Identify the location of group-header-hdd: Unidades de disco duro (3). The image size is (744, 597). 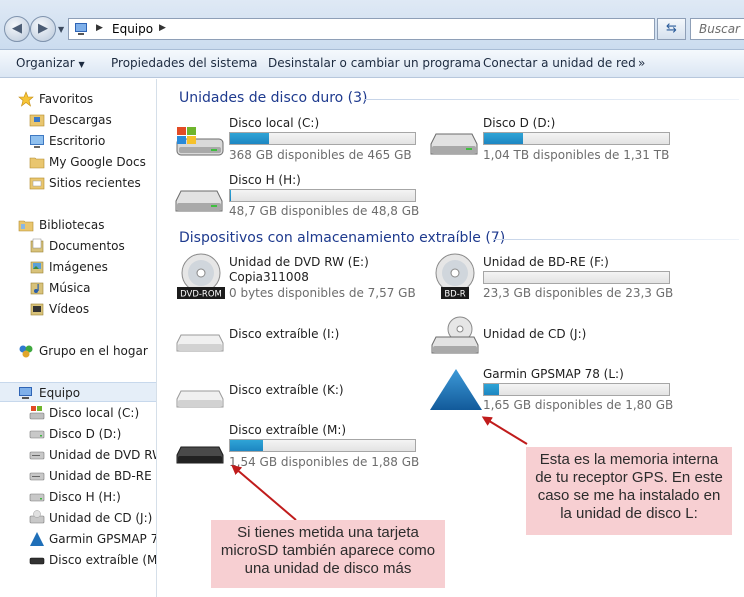
(273, 98).